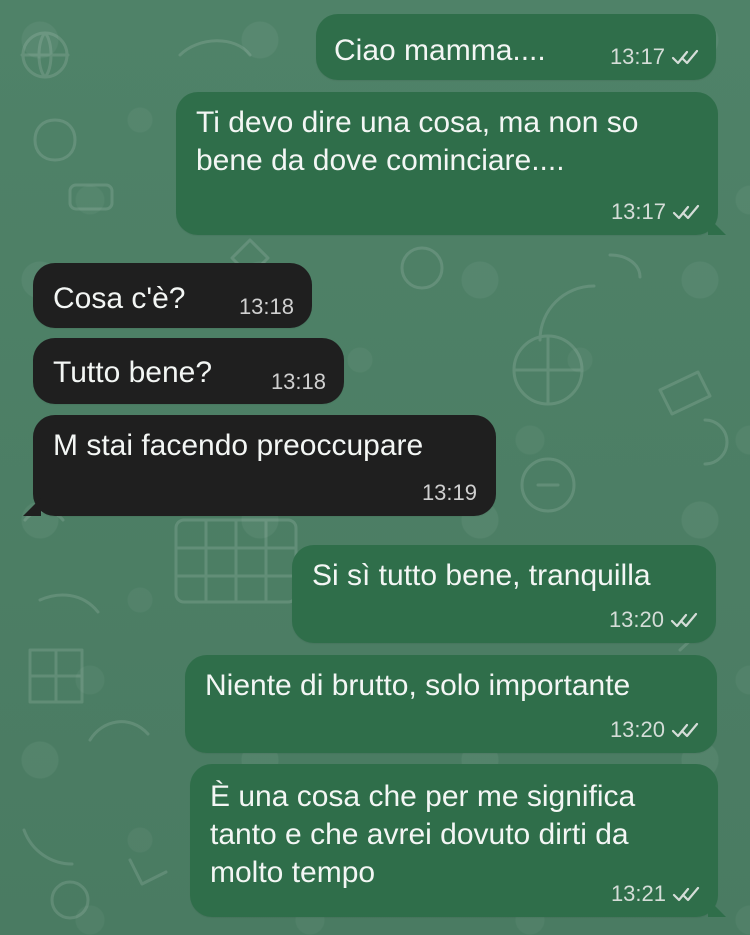 The image size is (750, 935). I want to click on message-time: 13:21, so click(638, 893).